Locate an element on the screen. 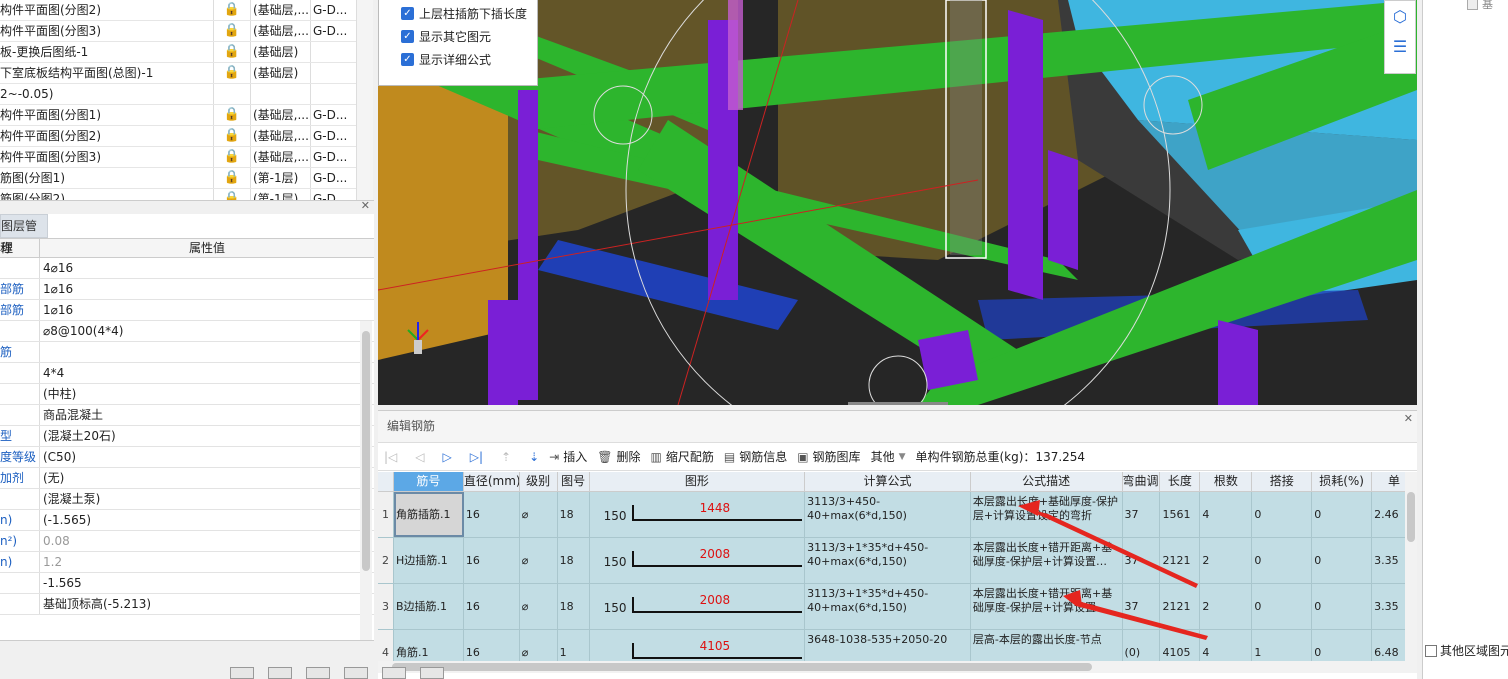 The width and height of the screenshot is (1508, 679). rebar-shape-cell: 150 2008 is located at coordinates (698, 606).